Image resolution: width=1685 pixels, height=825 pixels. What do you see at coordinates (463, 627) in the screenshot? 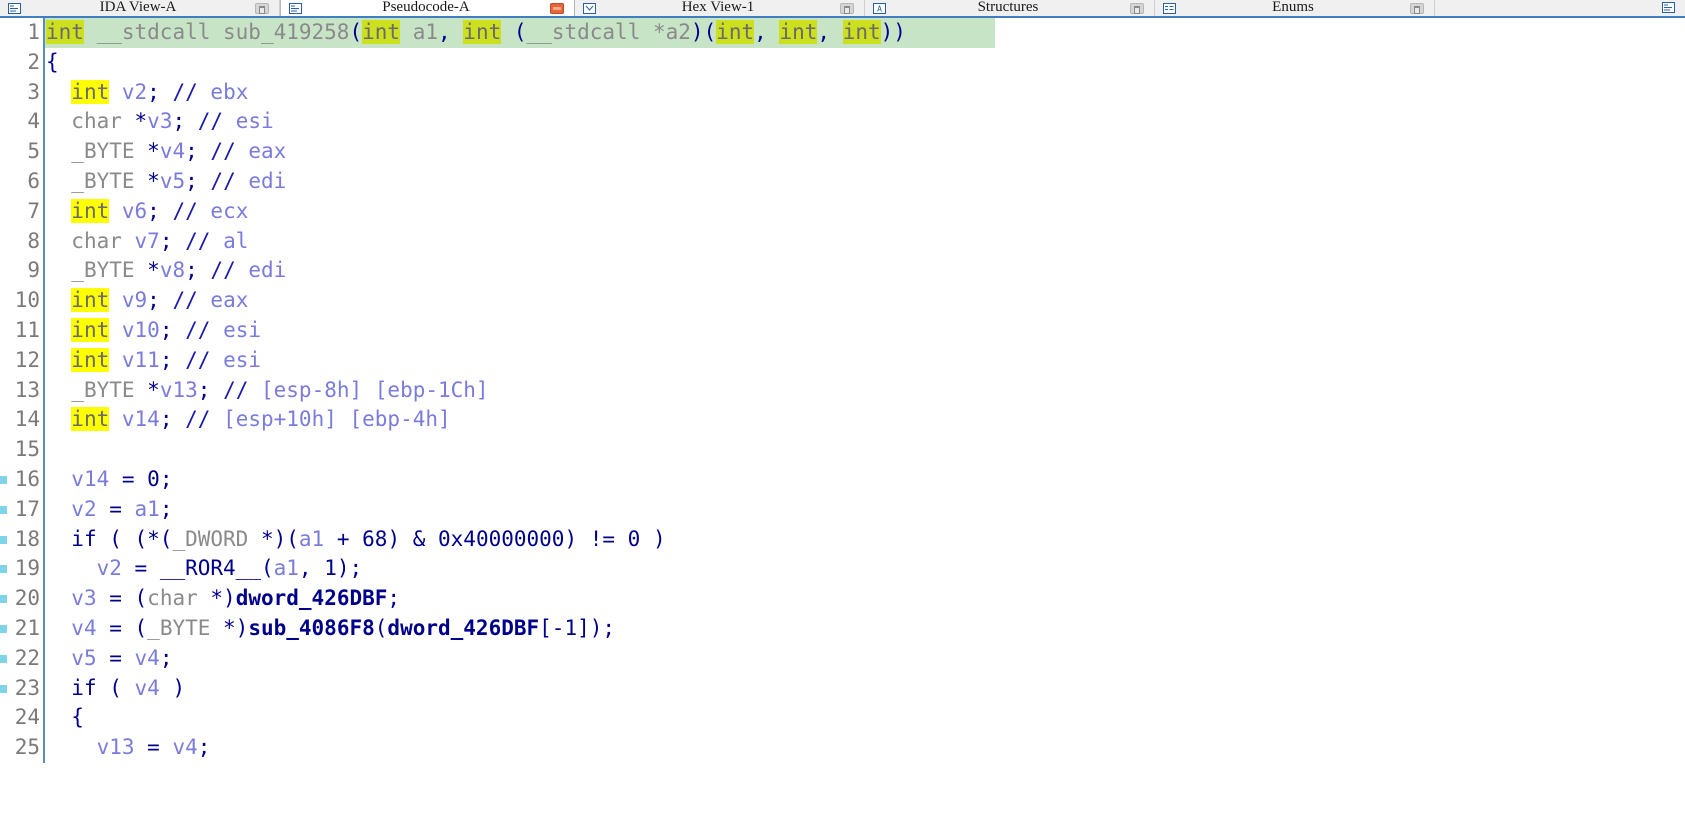
I see `token-name: dword_426DBF` at bounding box center [463, 627].